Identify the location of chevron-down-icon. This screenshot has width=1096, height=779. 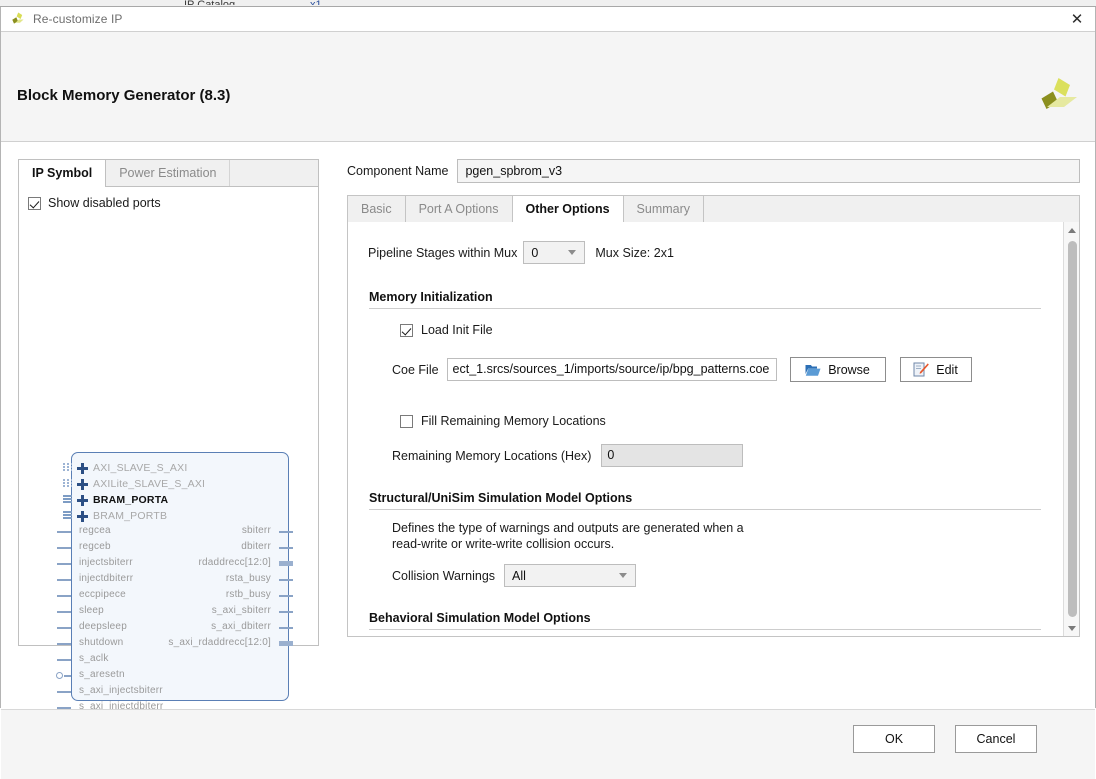
(1072, 628).